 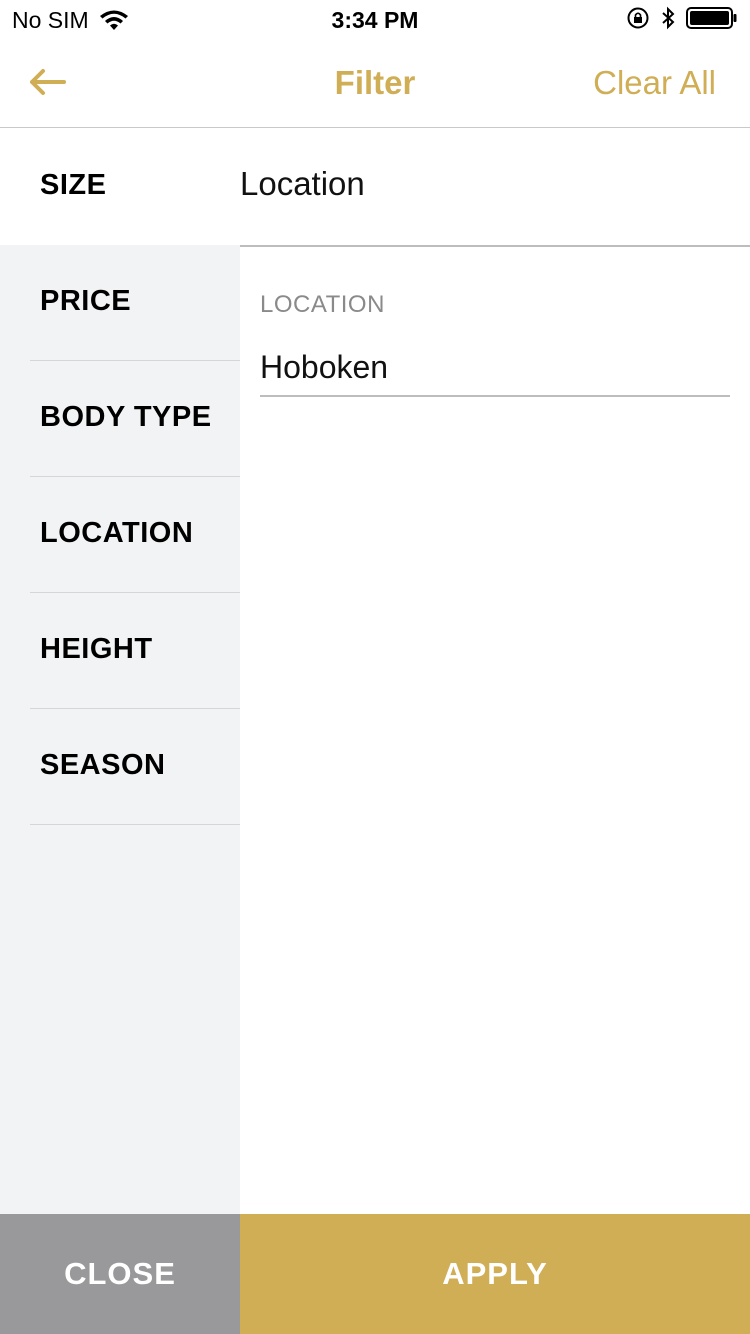 I want to click on close-button: CLOSE, so click(x=120, y=1274).